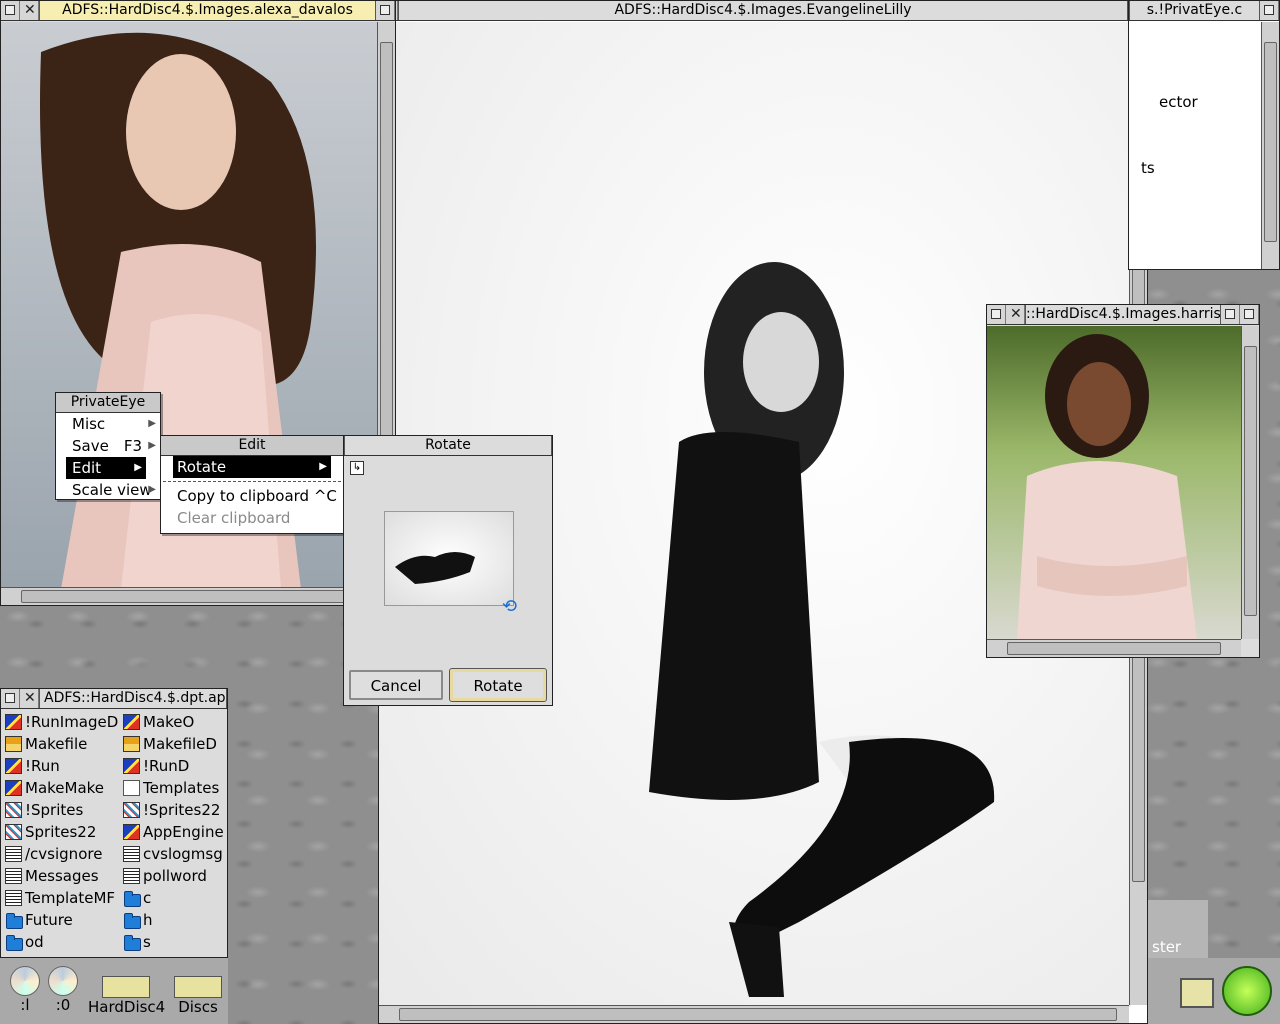 This screenshot has height=1024, width=1280. Describe the element at coordinates (1194, 10) in the screenshot. I see `window-title: s.!PrivatEye.c` at that location.